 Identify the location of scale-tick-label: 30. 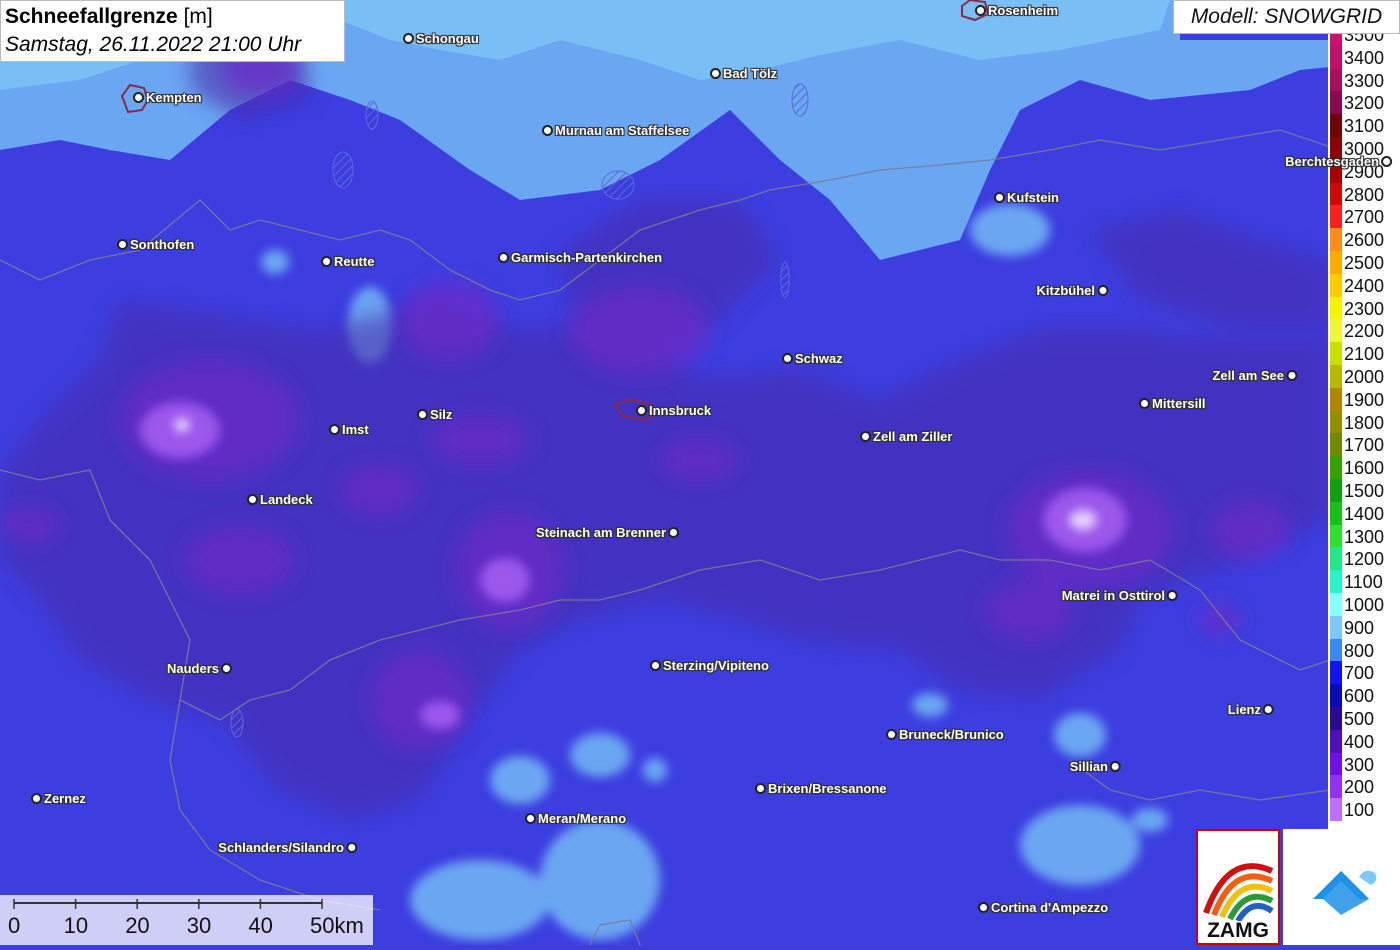
(199, 925).